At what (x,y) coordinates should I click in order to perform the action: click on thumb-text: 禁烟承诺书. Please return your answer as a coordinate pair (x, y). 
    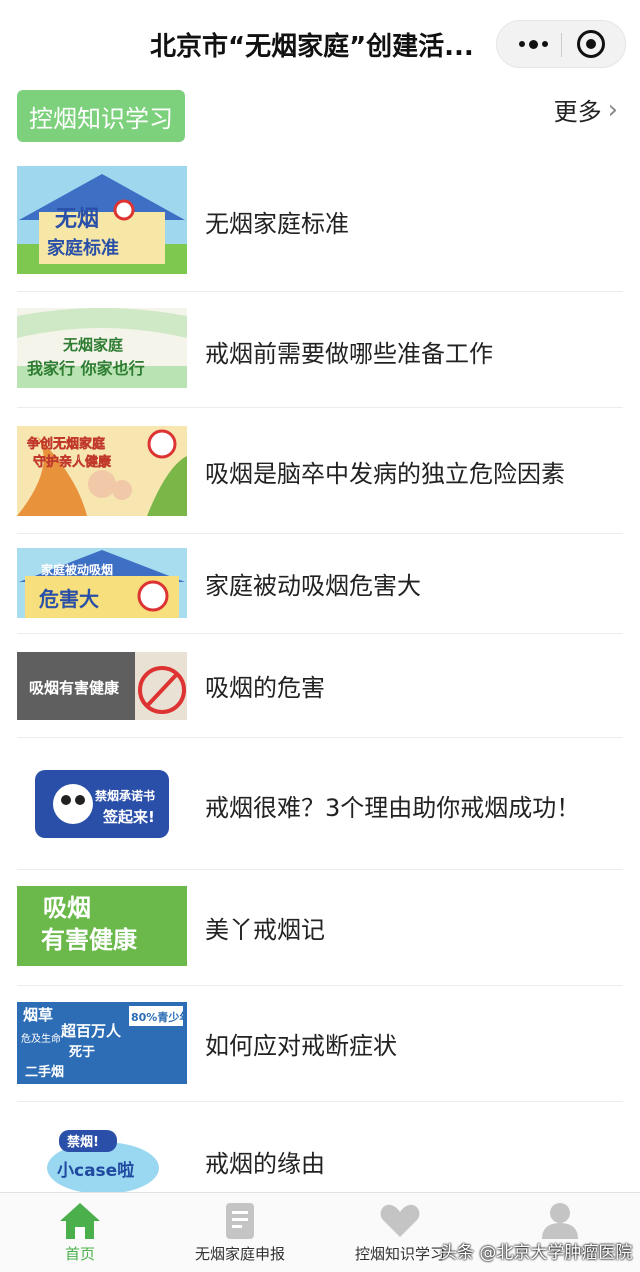
    Looking at the image, I should click on (125, 795).